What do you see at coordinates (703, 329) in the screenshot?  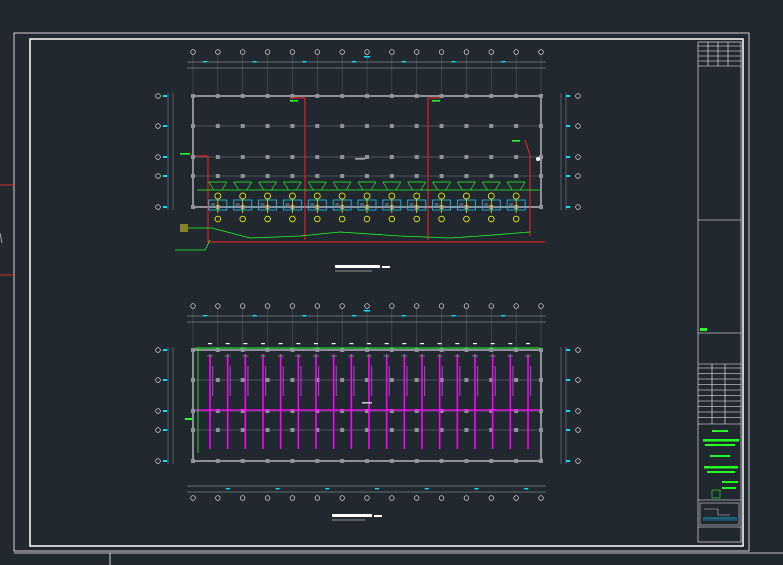 I see `title-block-green-tag` at bounding box center [703, 329].